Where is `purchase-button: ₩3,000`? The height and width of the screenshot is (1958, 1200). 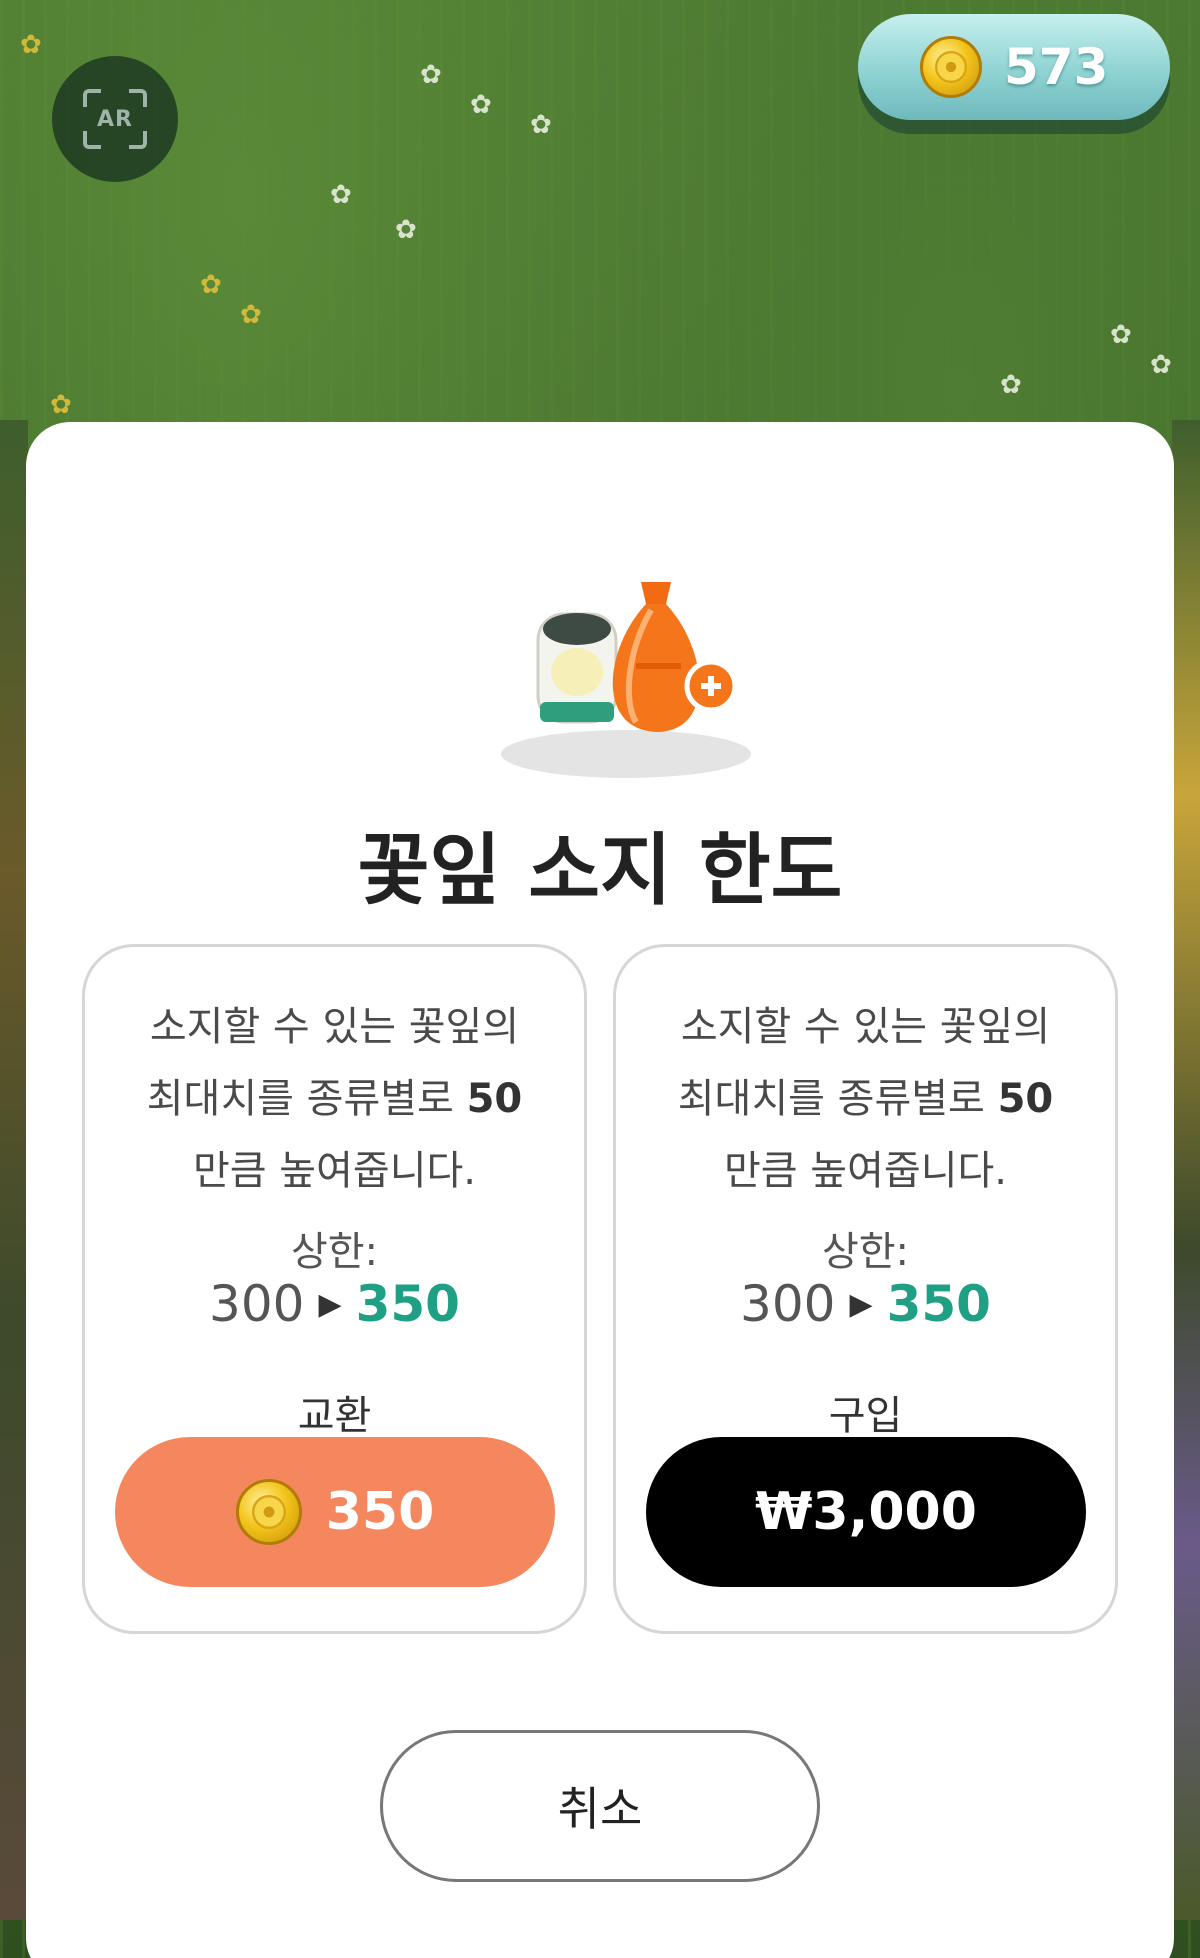
purchase-button: ₩3,000 is located at coordinates (866, 1512).